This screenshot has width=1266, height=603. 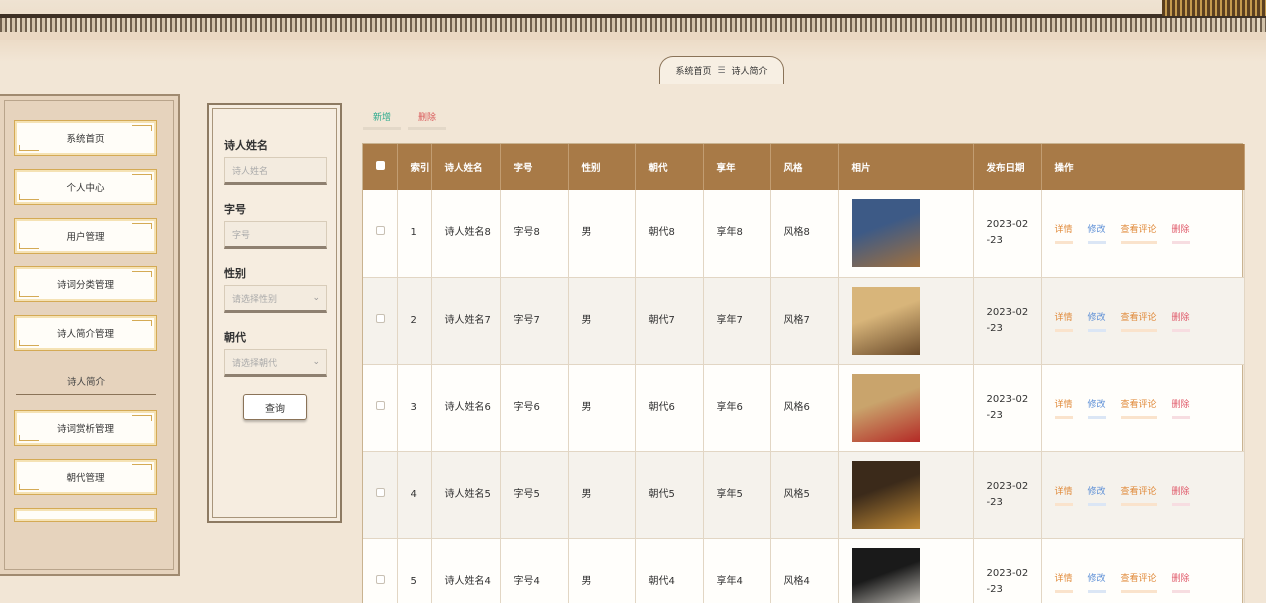 What do you see at coordinates (737, 321) in the screenshot?
I see `cell-age: 享年7` at bounding box center [737, 321].